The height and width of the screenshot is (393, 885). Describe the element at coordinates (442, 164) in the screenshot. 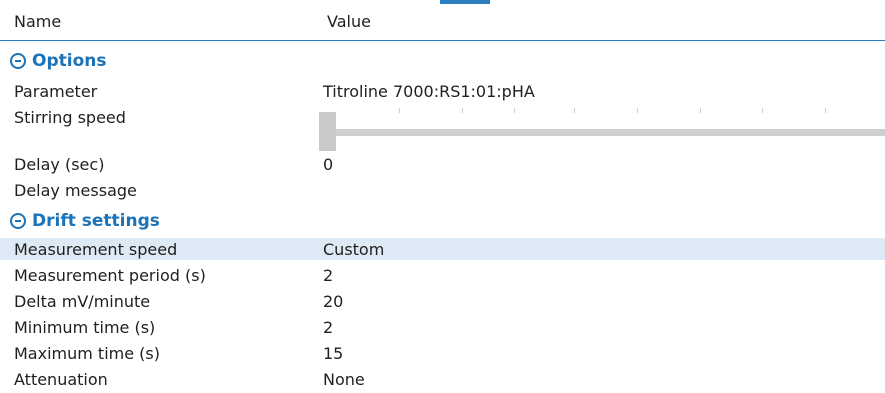

I see `row-delay: Delay (sec) 0` at that location.